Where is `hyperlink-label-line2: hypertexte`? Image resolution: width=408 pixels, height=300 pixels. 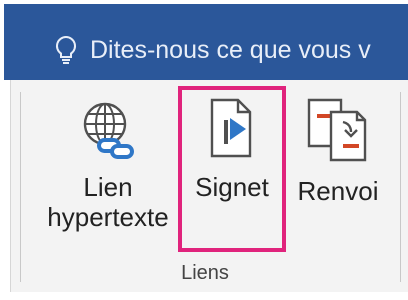 hyperlink-label-line2: hypertexte is located at coordinates (108, 217).